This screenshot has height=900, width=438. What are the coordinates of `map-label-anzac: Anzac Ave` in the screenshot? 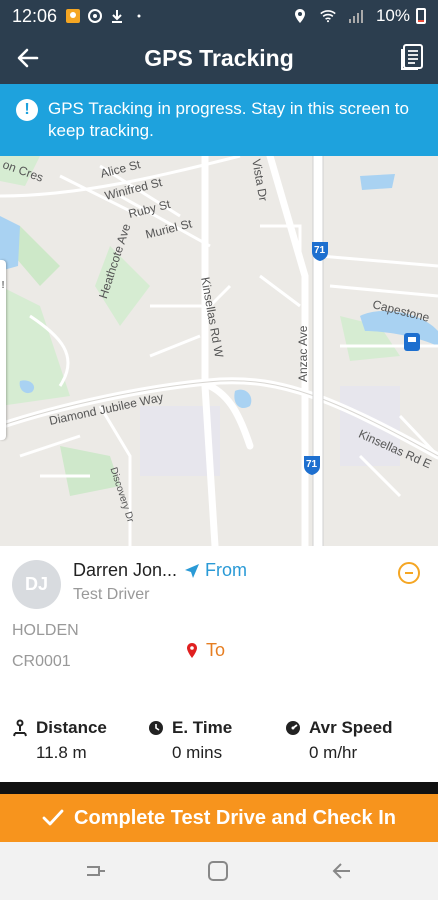 It's located at (303, 353).